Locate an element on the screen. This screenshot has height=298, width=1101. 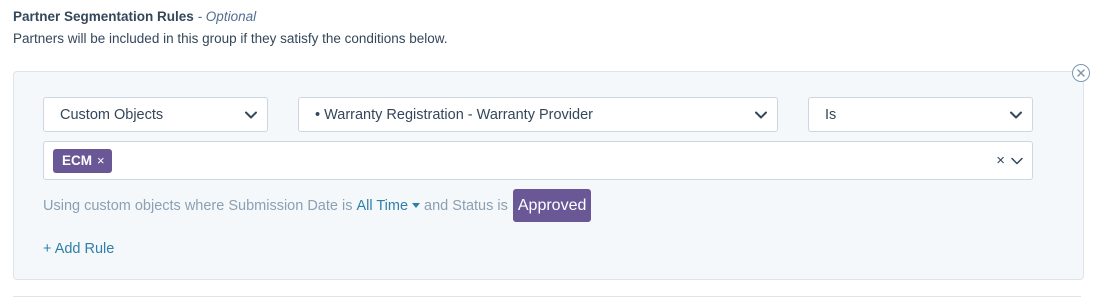
value-tag: ECM × is located at coordinates (82, 160).